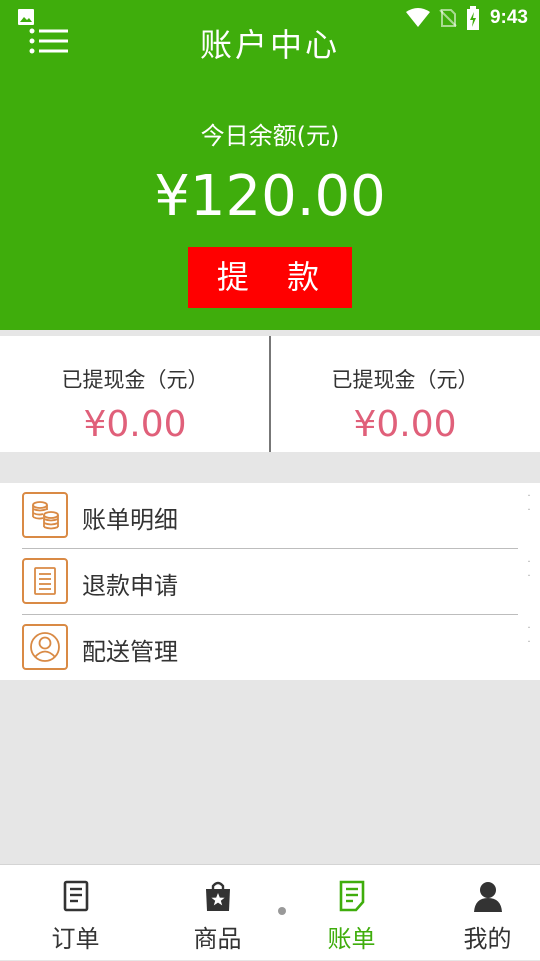 The height and width of the screenshot is (961, 540). I want to click on tab-me: 我的, so click(480, 913).